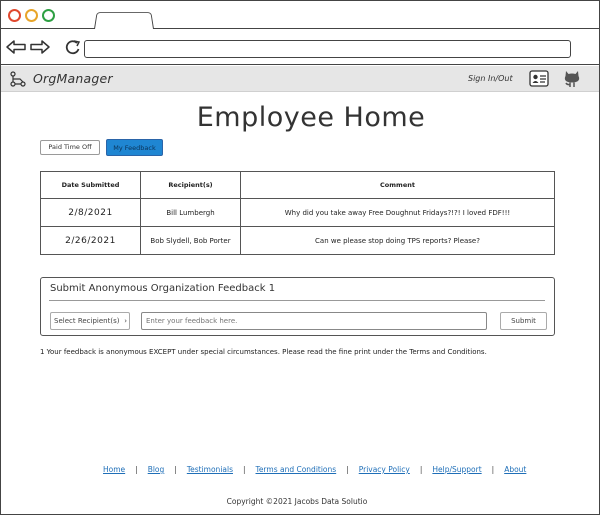  What do you see at coordinates (90, 185) in the screenshot?
I see `column-header-date: Date Submitted` at bounding box center [90, 185].